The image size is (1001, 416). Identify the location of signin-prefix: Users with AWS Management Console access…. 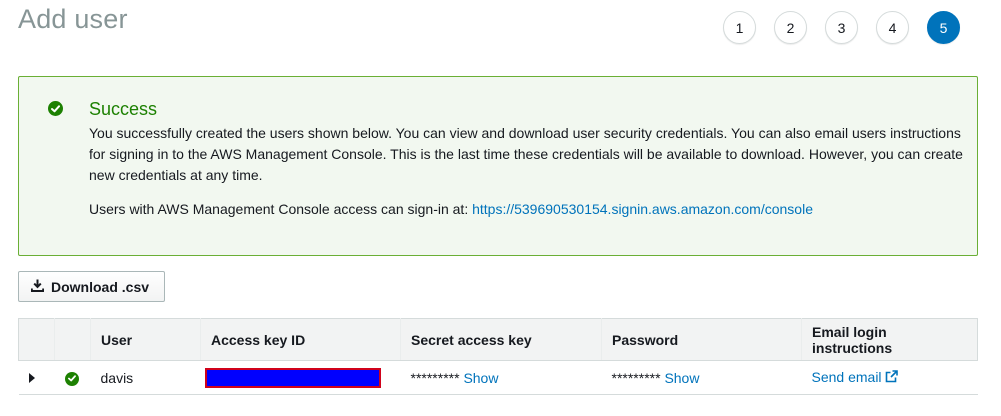
(279, 209).